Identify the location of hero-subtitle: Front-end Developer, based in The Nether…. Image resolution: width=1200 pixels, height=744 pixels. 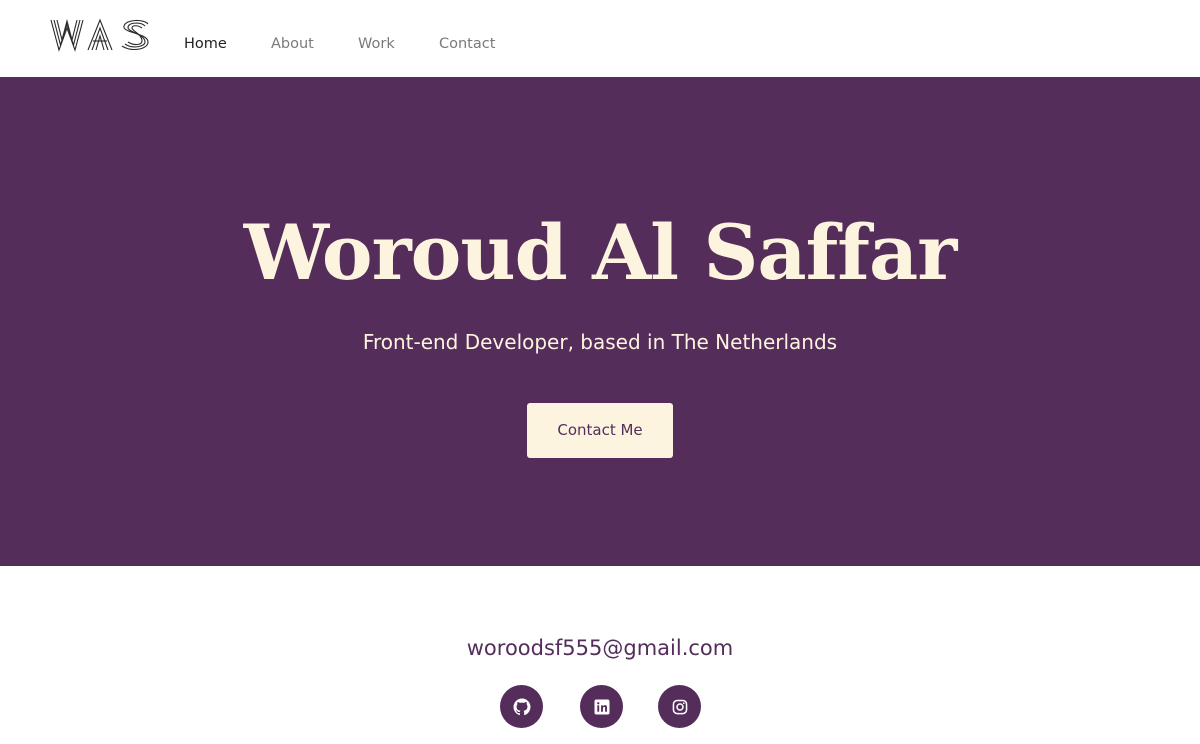
(600, 342).